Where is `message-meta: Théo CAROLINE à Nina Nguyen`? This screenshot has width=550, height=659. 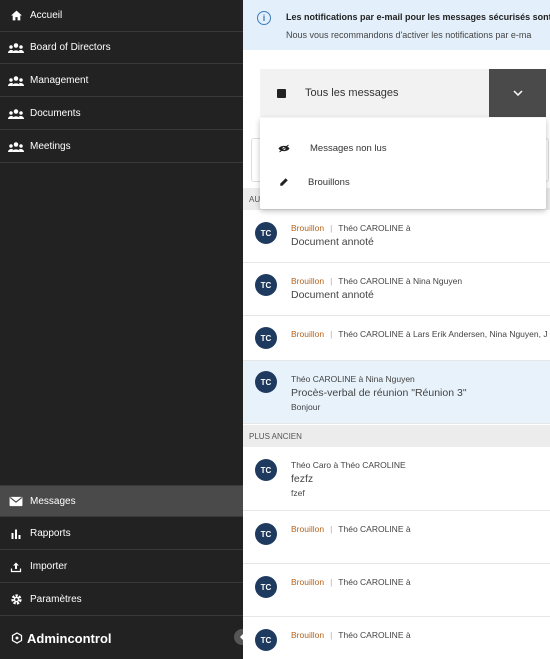 message-meta: Théo CAROLINE à Nina Nguyen is located at coordinates (353, 379).